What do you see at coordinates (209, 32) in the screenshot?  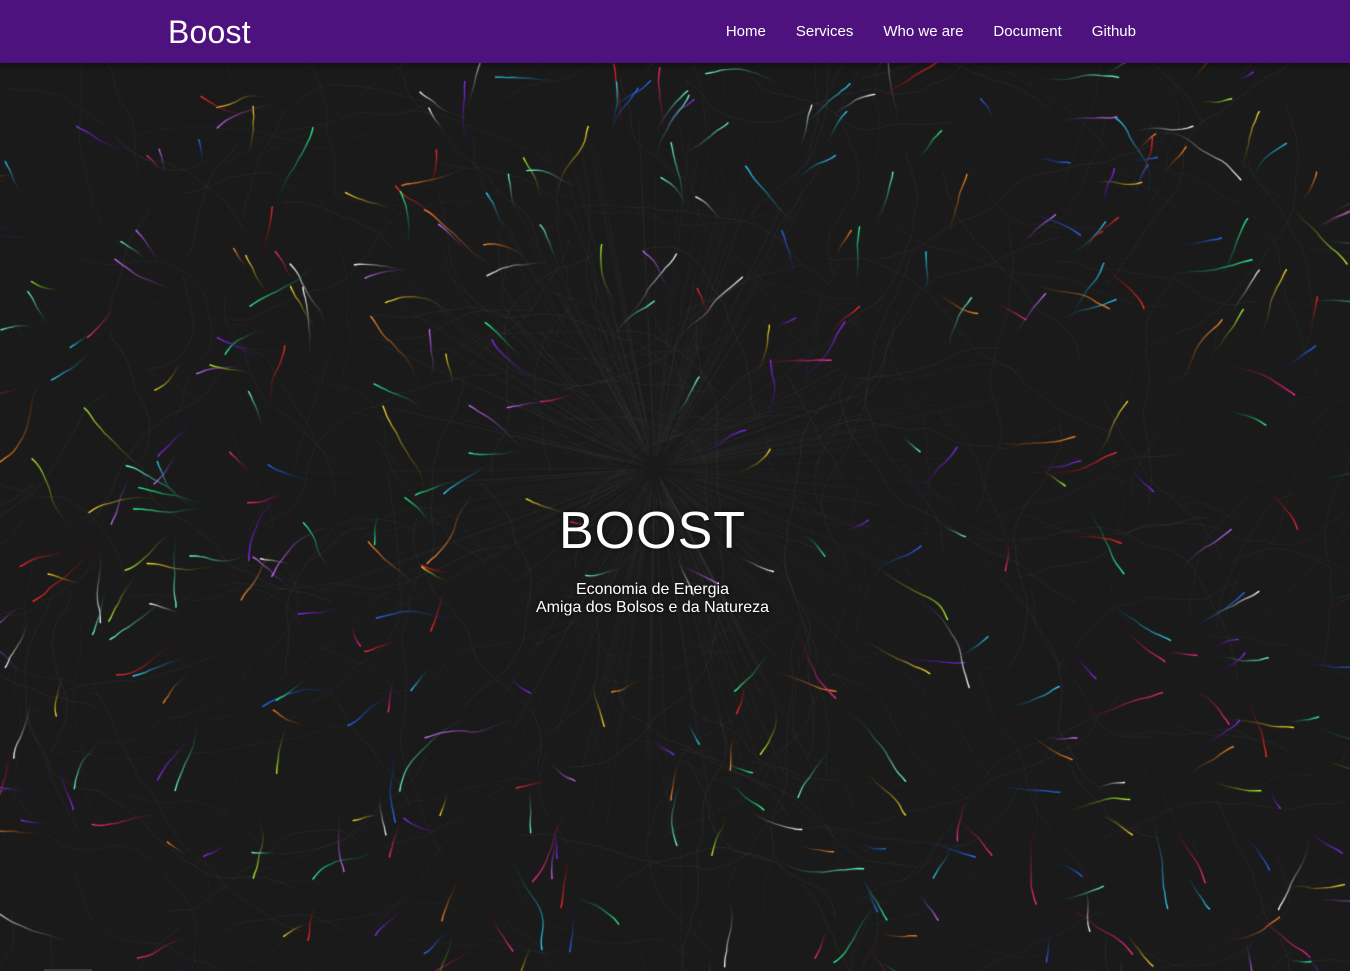 I see `brand-logo-link: Boost` at bounding box center [209, 32].